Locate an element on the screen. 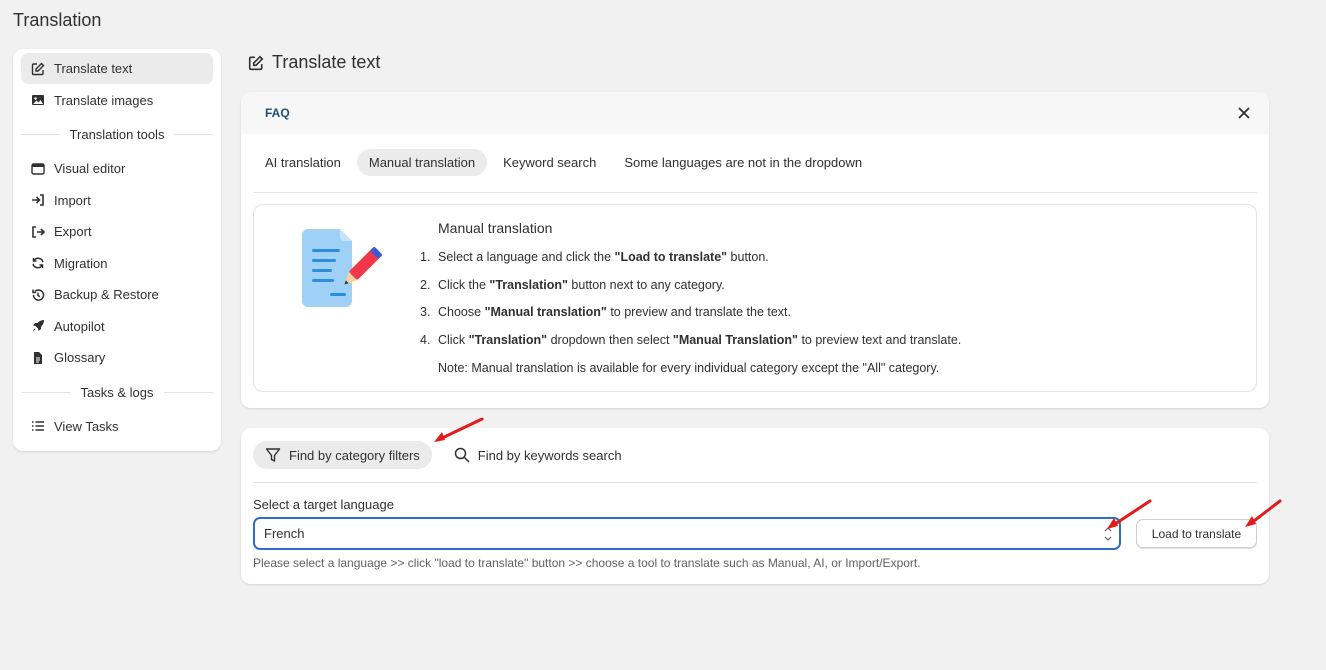 This screenshot has height=670, width=1326. sidebar-item-label: Translate images is located at coordinates (104, 100).